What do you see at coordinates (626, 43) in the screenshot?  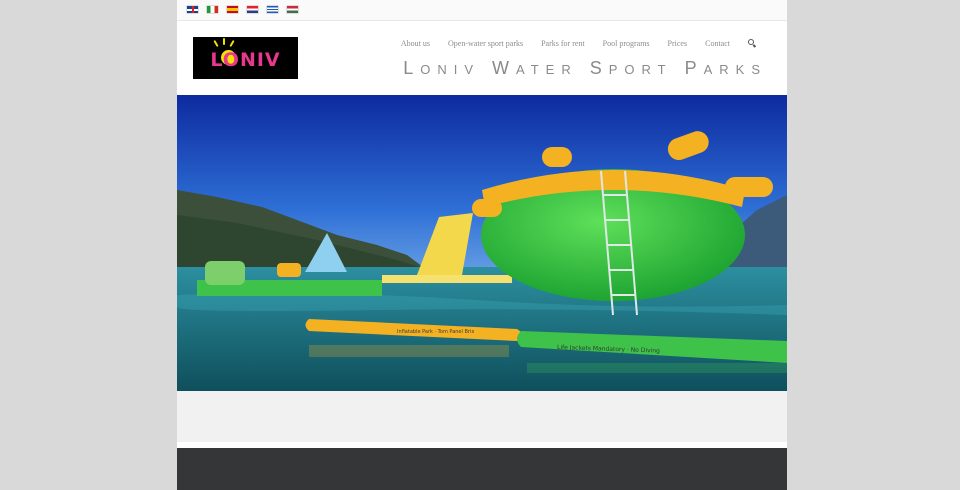 I see `nav-item-pool-programs: Pool programs` at bounding box center [626, 43].